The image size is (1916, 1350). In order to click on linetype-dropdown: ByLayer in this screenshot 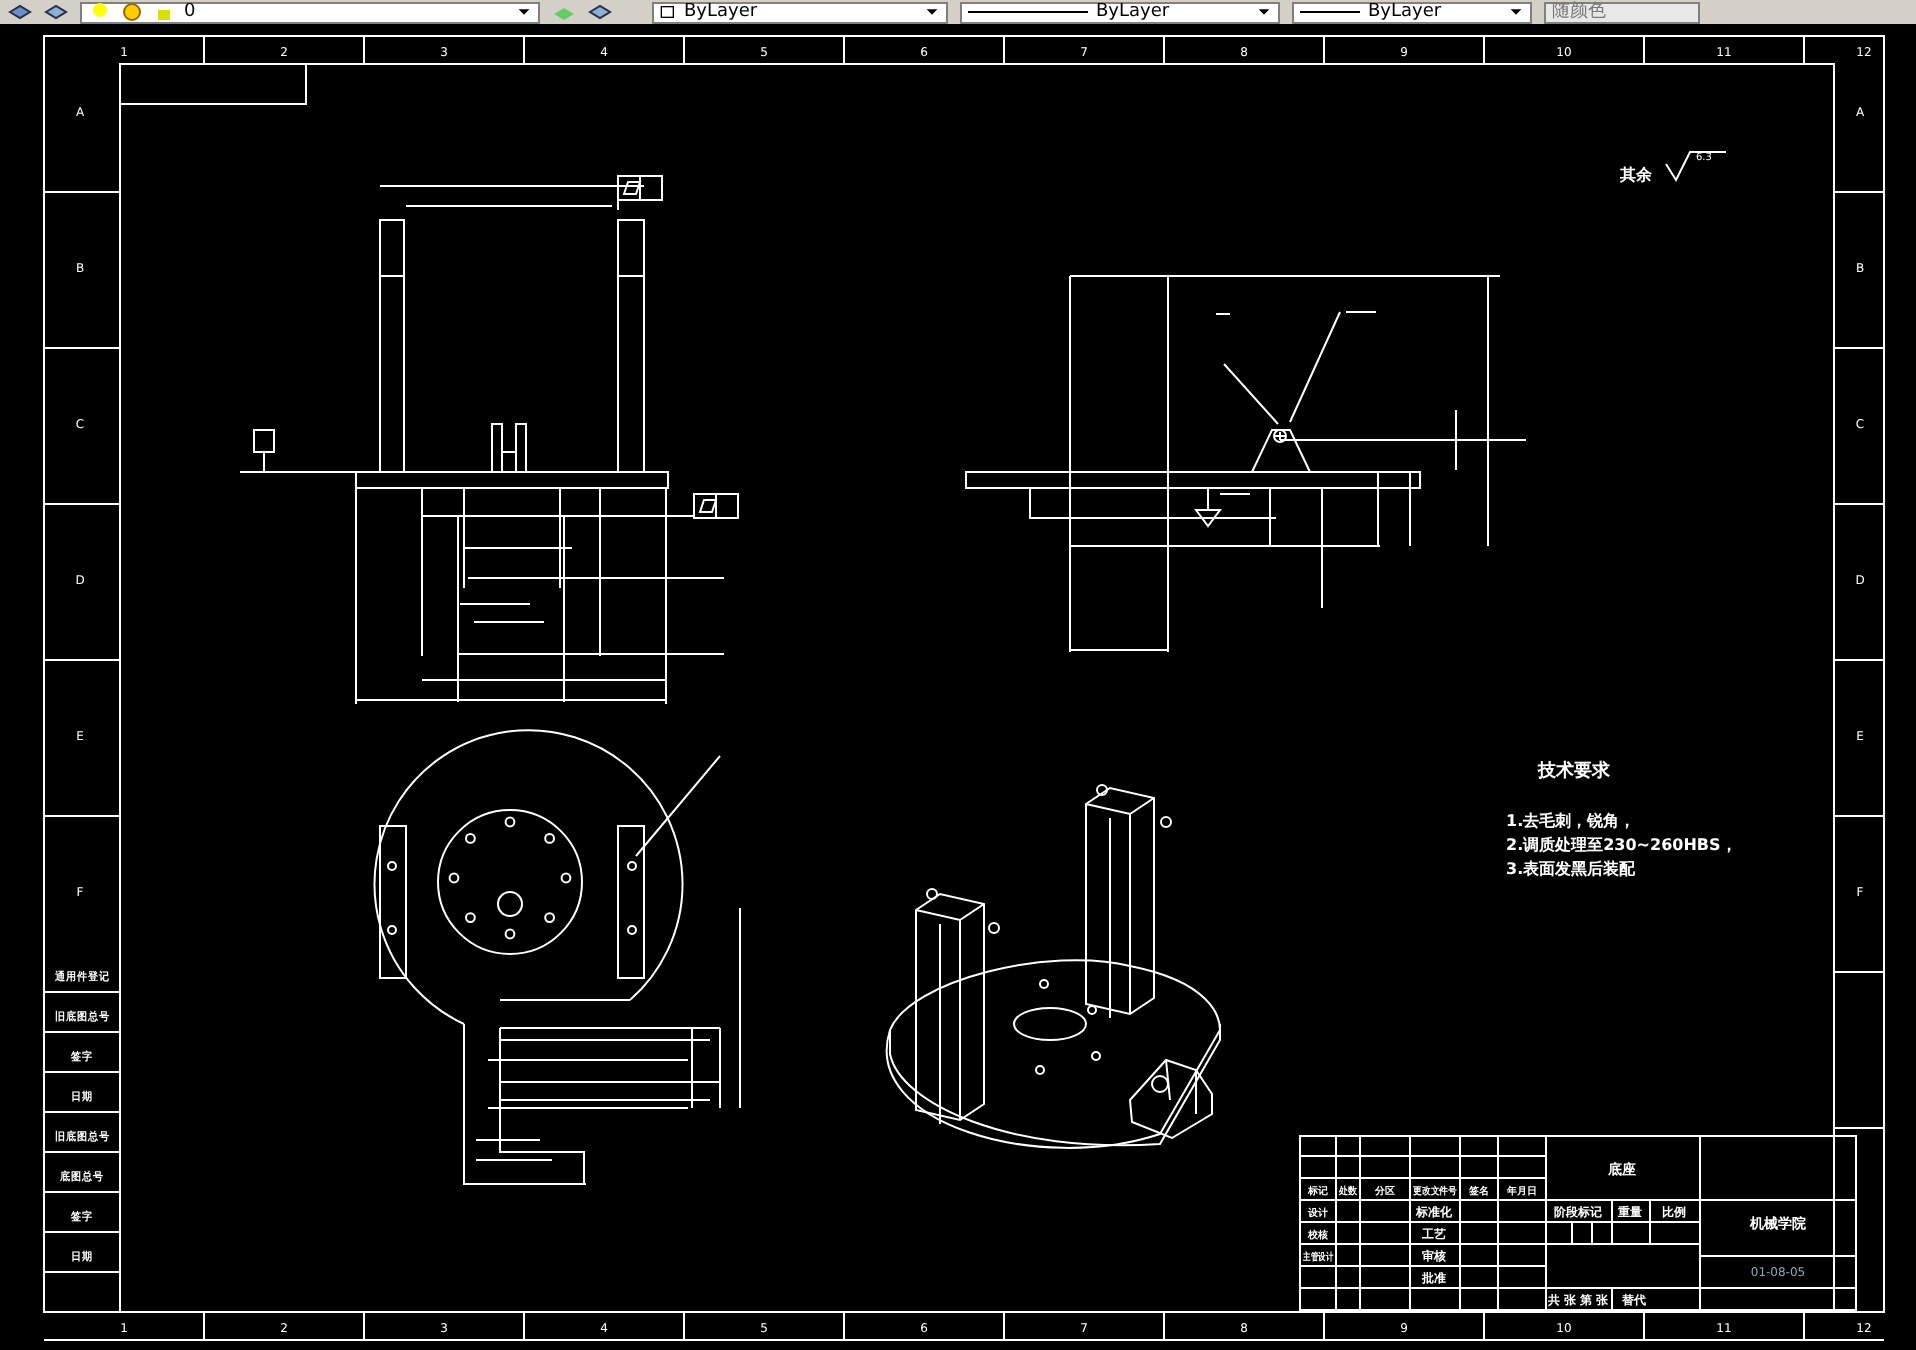, I will do `click(1120, 12)`.